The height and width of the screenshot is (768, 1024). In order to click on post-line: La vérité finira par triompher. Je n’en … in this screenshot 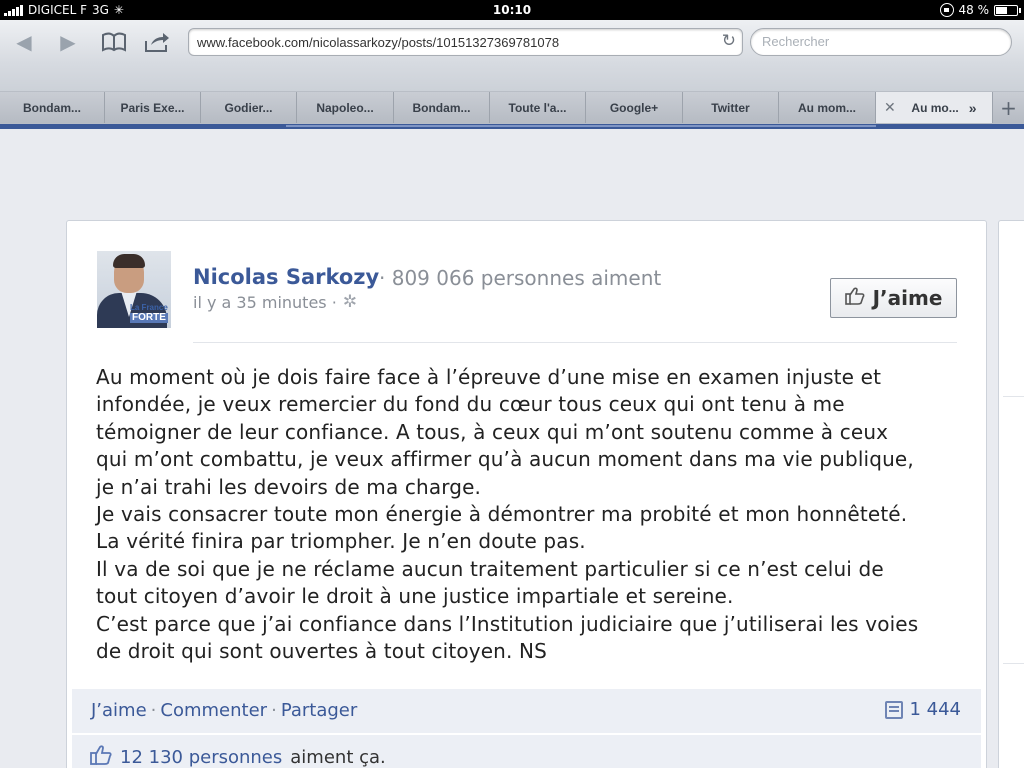, I will do `click(341, 541)`.